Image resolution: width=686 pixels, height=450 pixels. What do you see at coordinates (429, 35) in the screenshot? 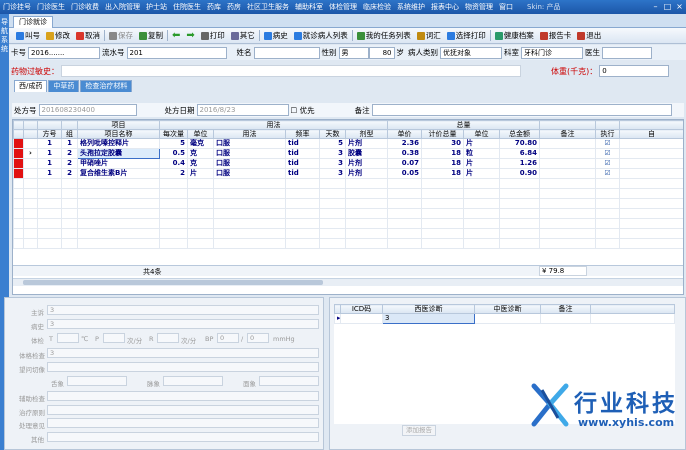
I see `toolbar-btn-11: 词汇` at bounding box center [429, 35].